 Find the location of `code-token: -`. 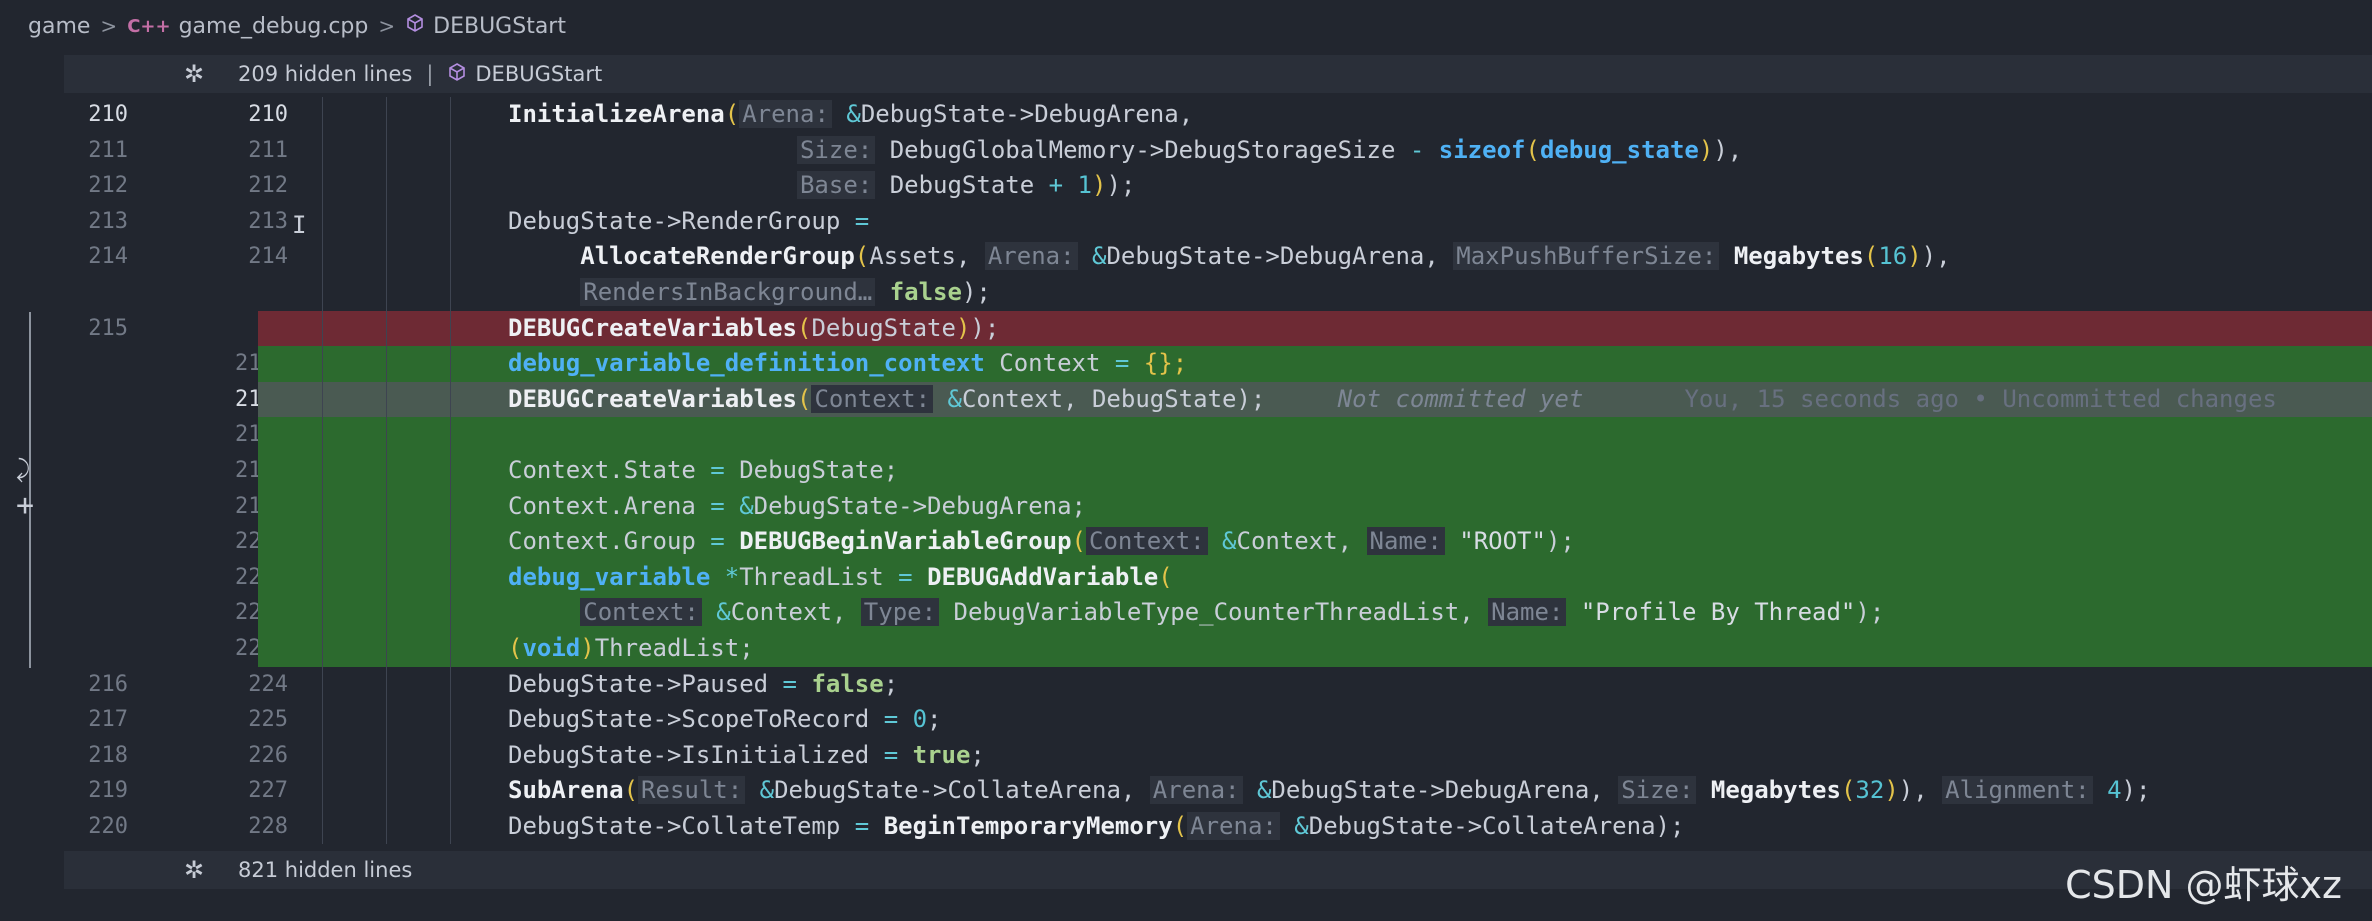

code-token: - is located at coordinates (1417, 149).